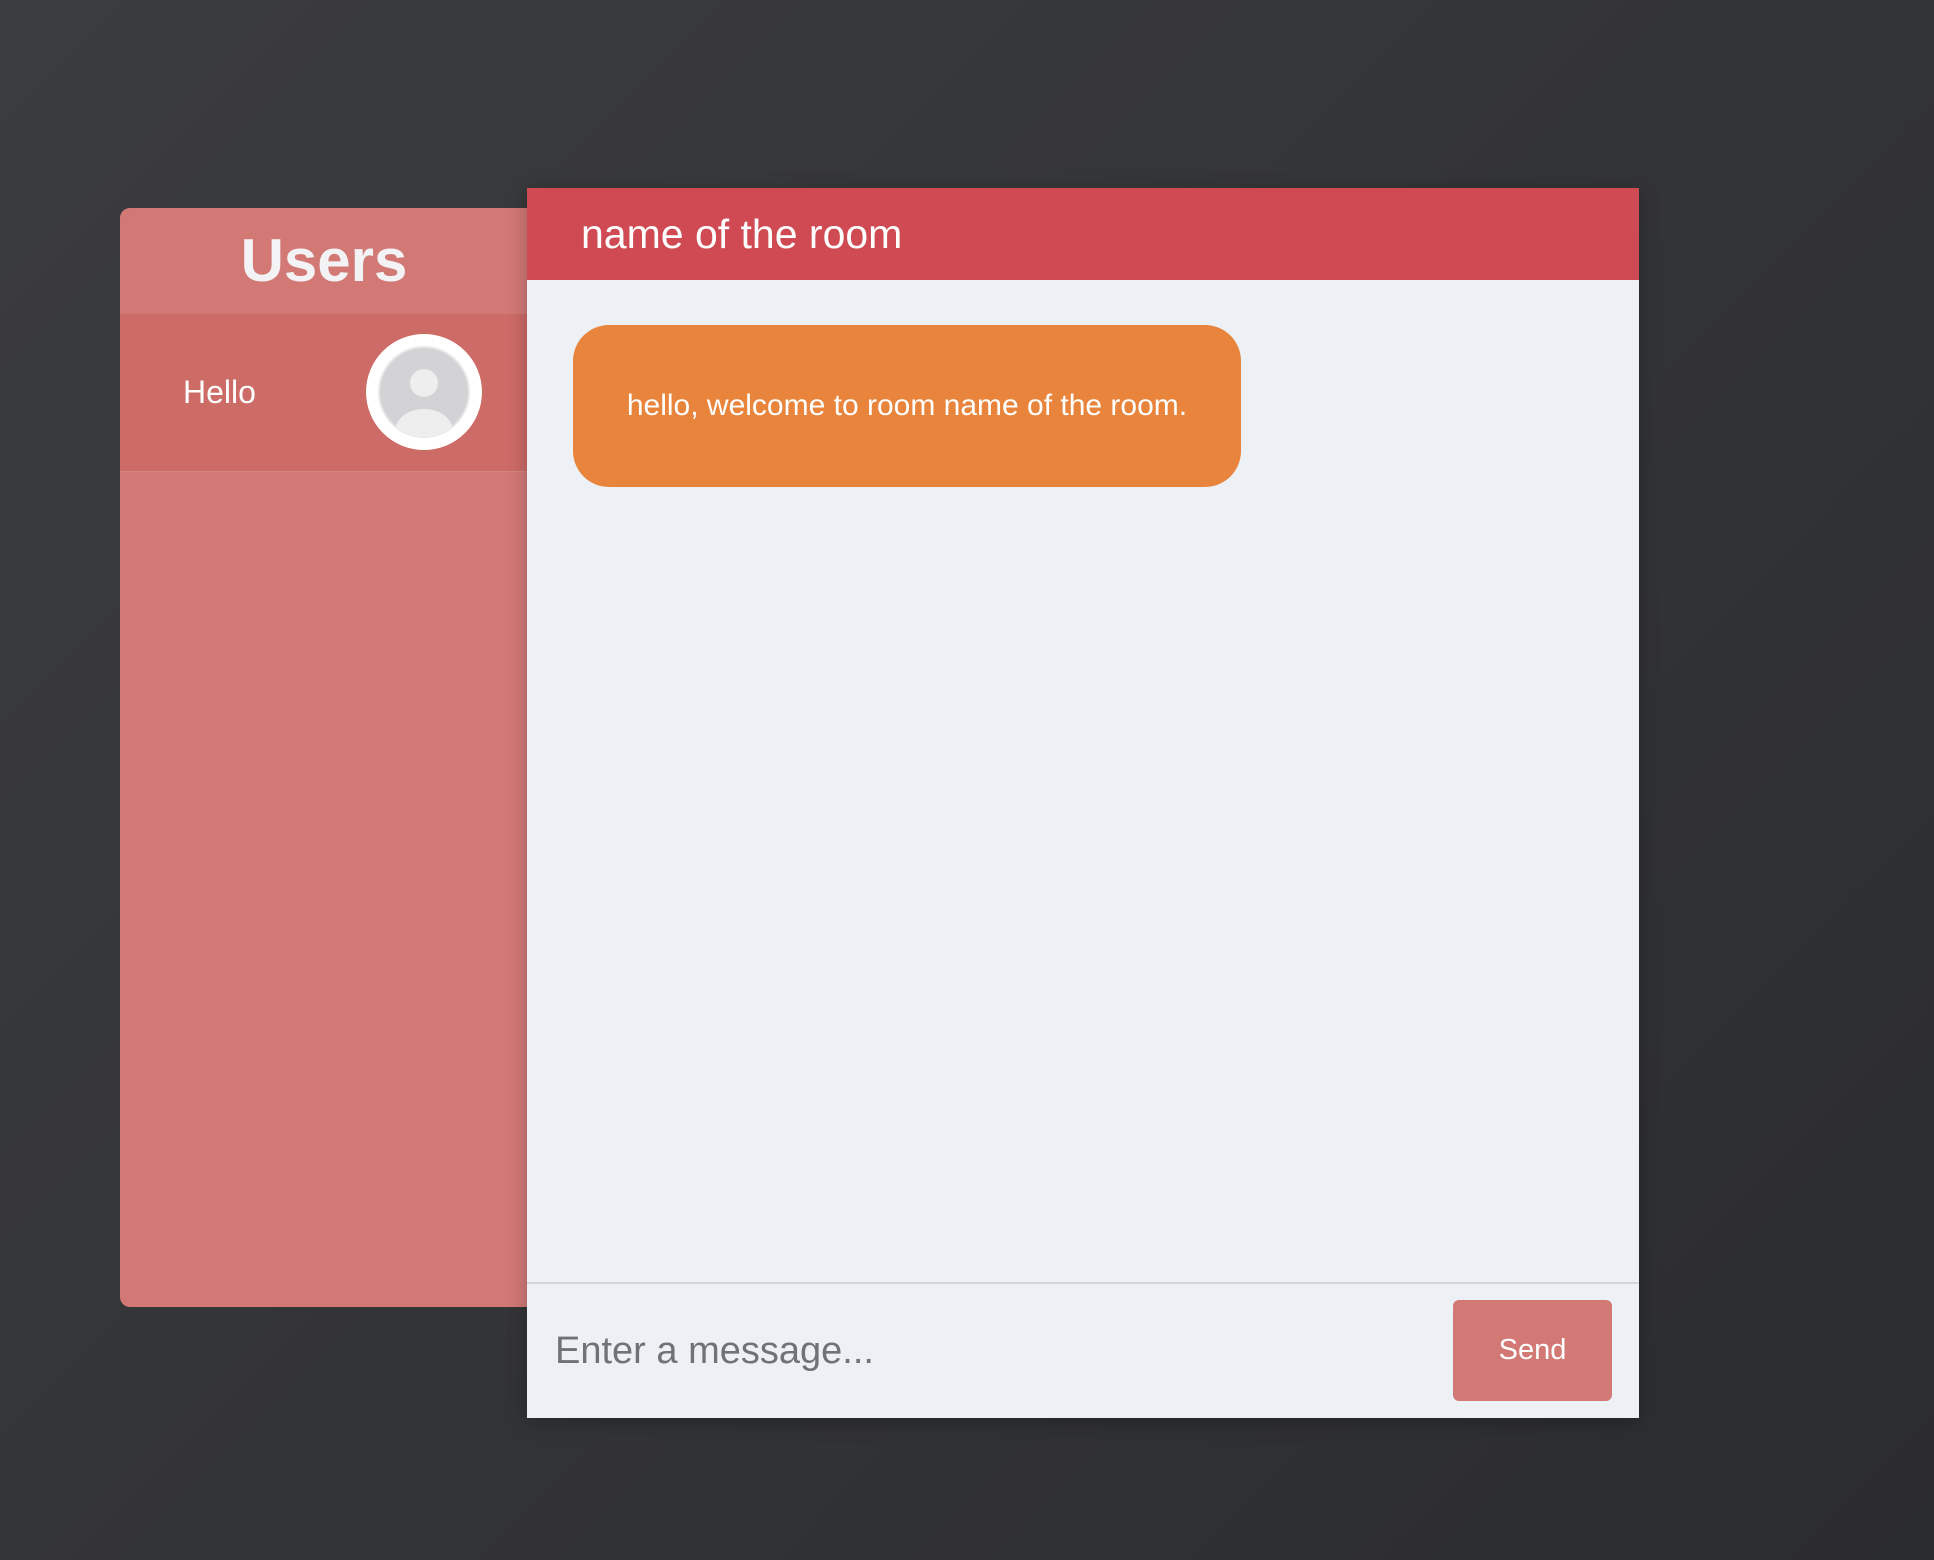 The height and width of the screenshot is (1560, 1934). I want to click on message-text: hello, welcome to room name of the room., so click(907, 405).